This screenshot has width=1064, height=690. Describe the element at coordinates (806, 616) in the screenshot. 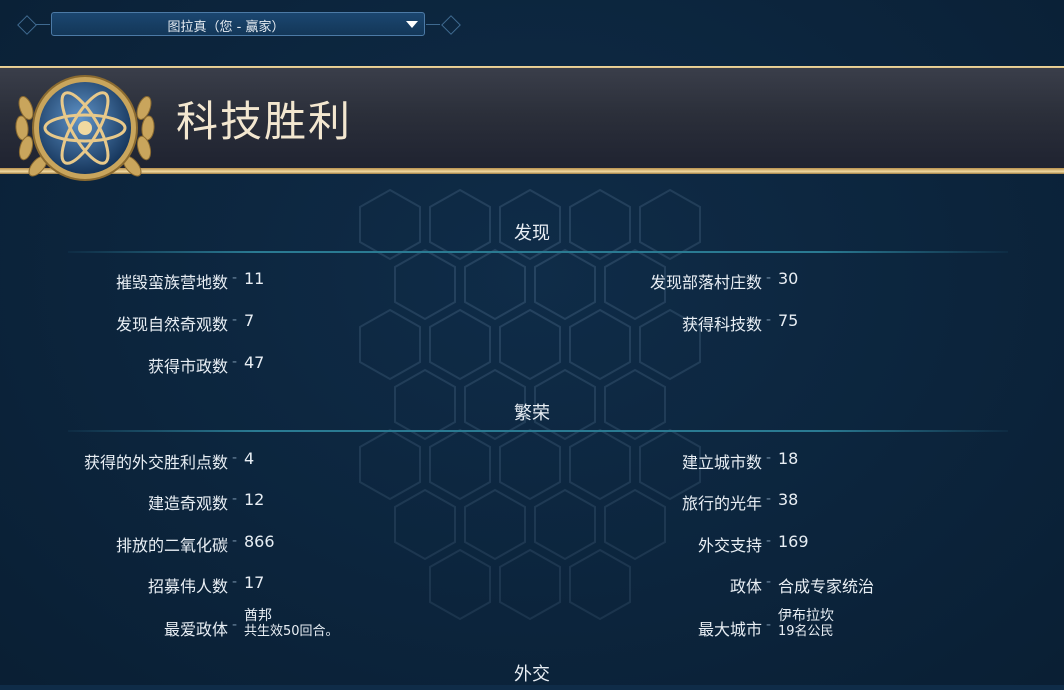

I see `stat-value-largest-city: 伊布拉坎` at that location.